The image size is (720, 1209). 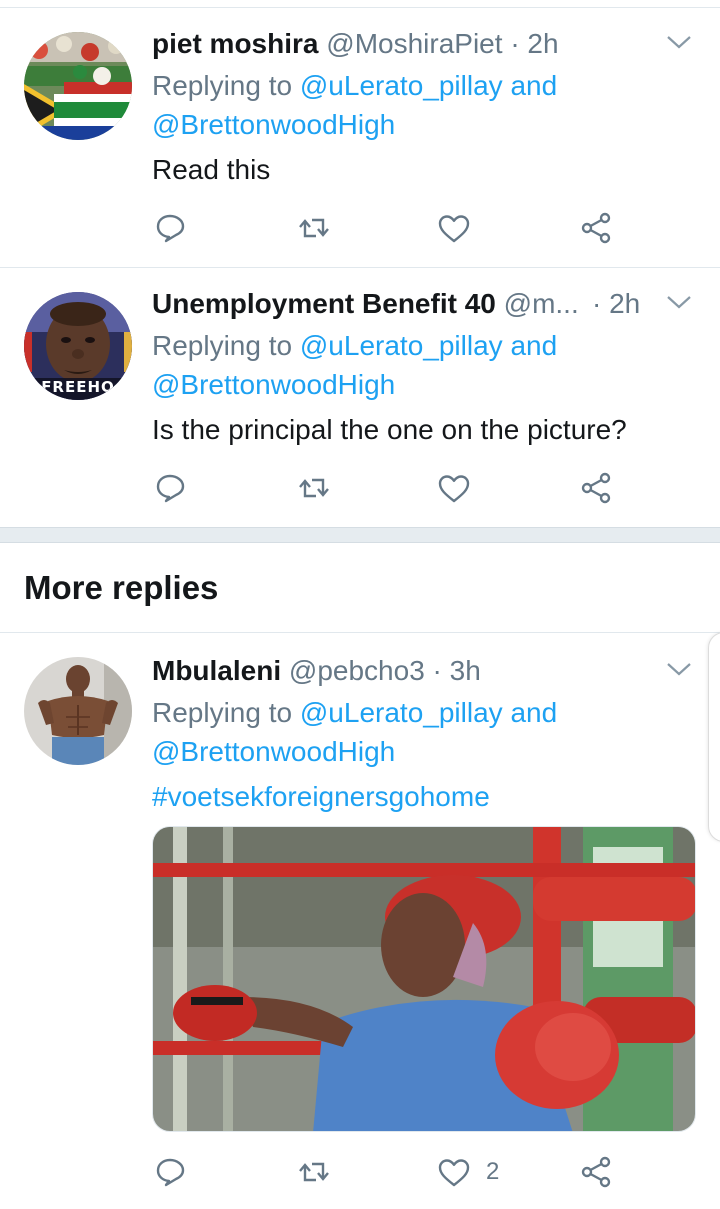 What do you see at coordinates (386, 1172) in the screenshot?
I see `tweet-actions: 2` at bounding box center [386, 1172].